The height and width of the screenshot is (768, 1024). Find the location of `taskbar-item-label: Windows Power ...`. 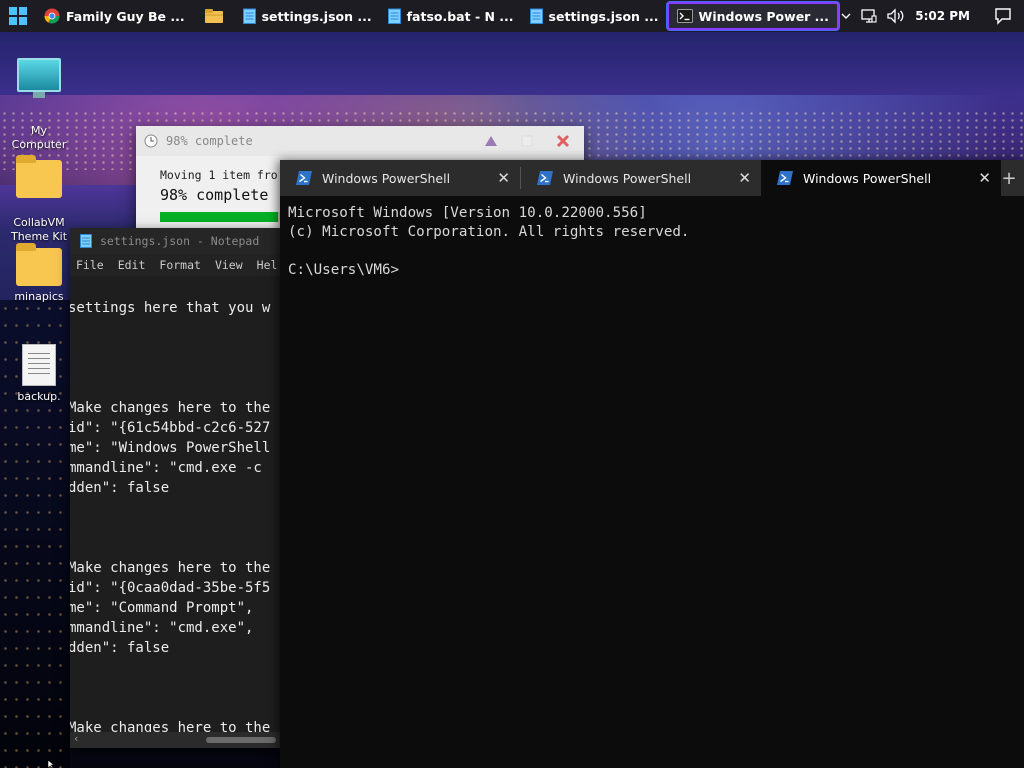

taskbar-item-label: Windows Power ... is located at coordinates (763, 16).